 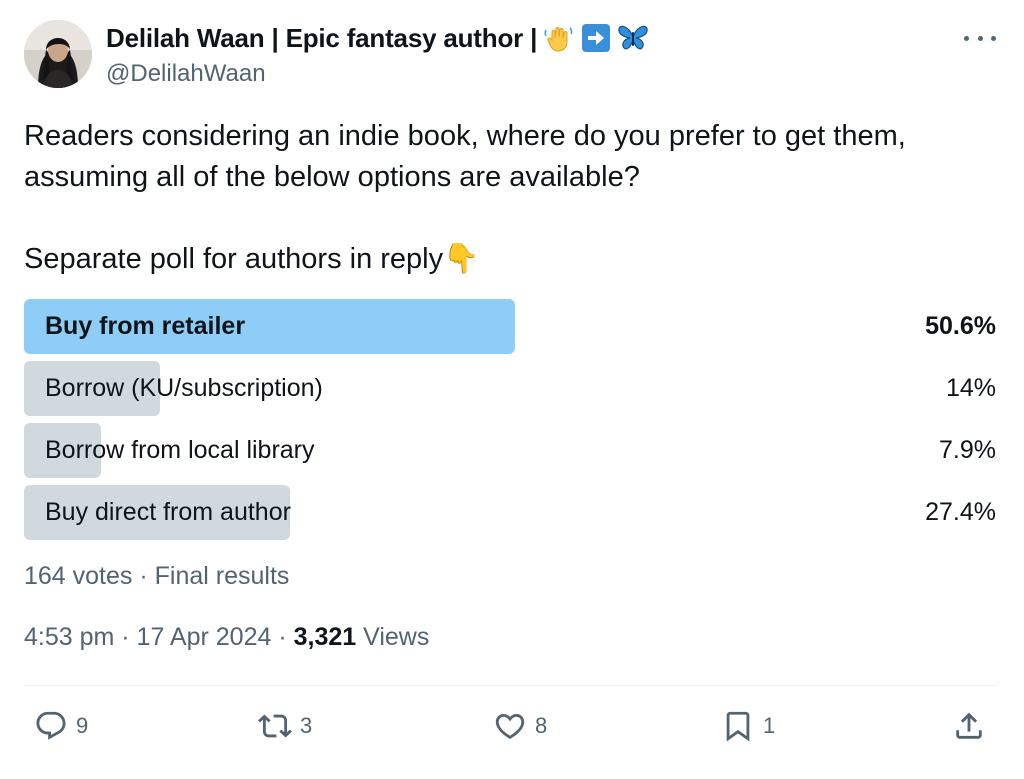 I want to click on views-count: 3,321, so click(x=325, y=637).